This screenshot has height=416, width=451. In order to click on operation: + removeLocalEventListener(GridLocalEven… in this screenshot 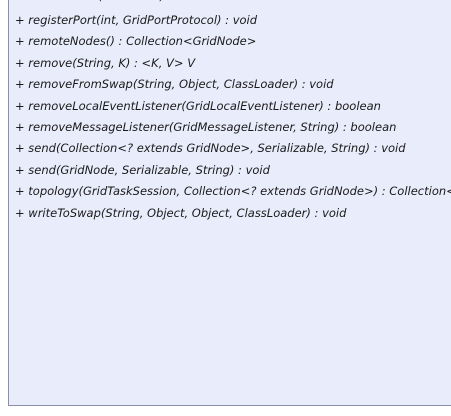, I will do `click(198, 105)`.